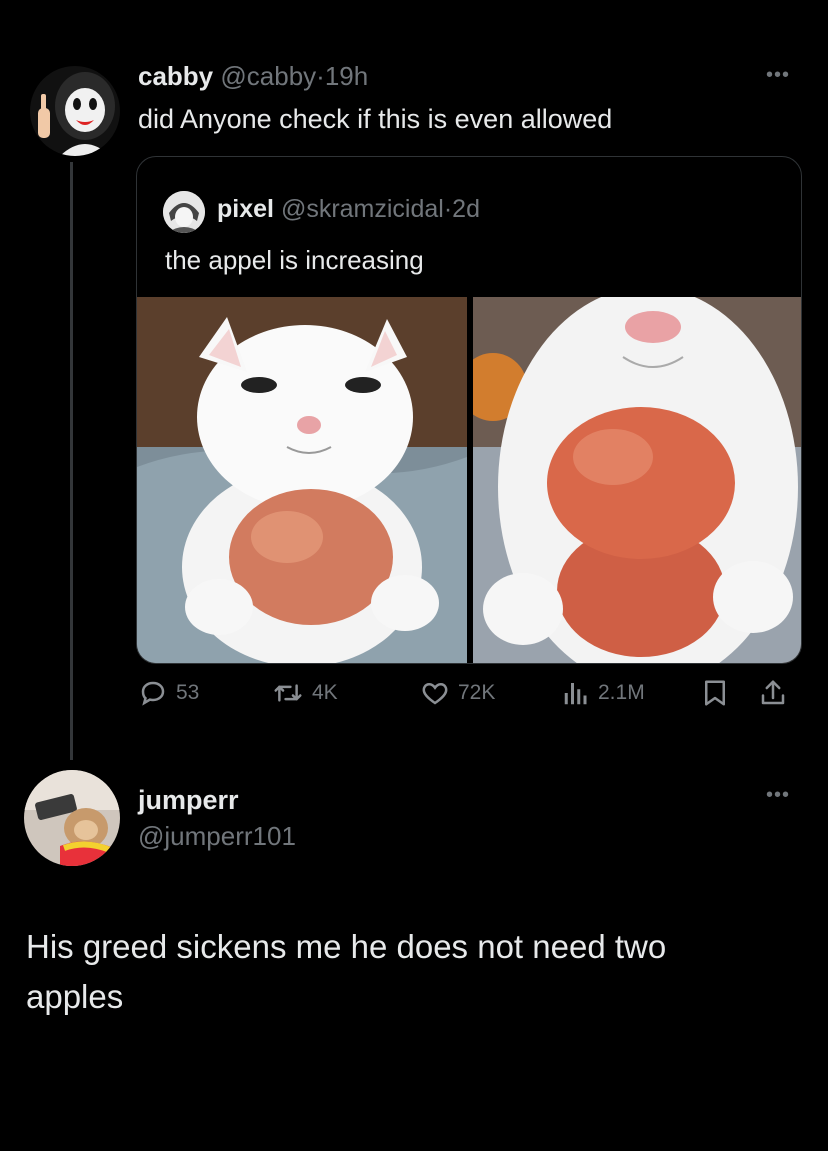 This screenshot has height=1151, width=828. Describe the element at coordinates (71, 461) in the screenshot. I see `thread-connector-line` at that location.